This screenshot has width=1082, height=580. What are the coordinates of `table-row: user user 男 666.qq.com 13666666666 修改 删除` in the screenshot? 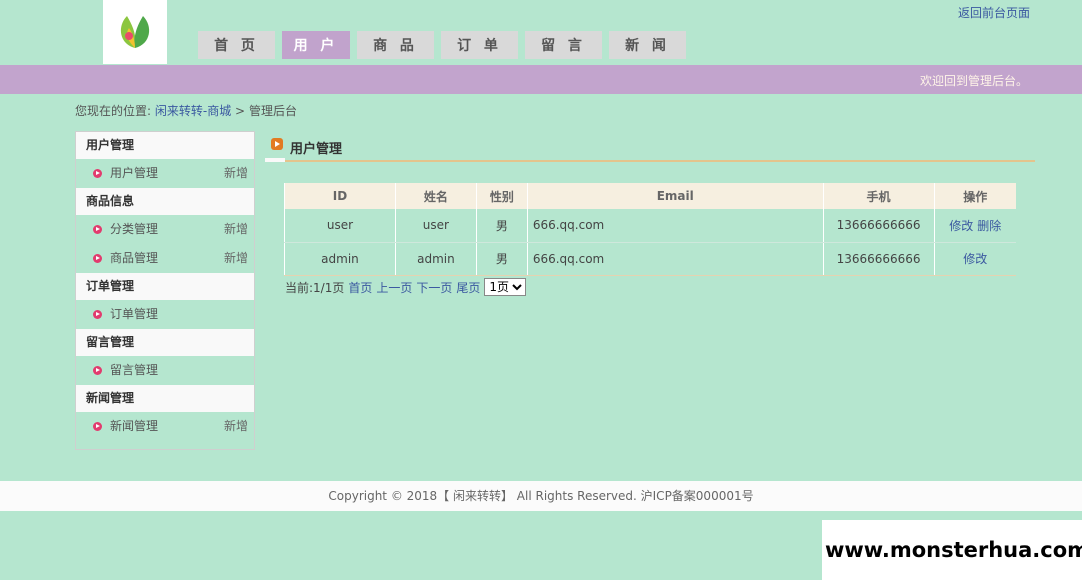 It's located at (650, 226).